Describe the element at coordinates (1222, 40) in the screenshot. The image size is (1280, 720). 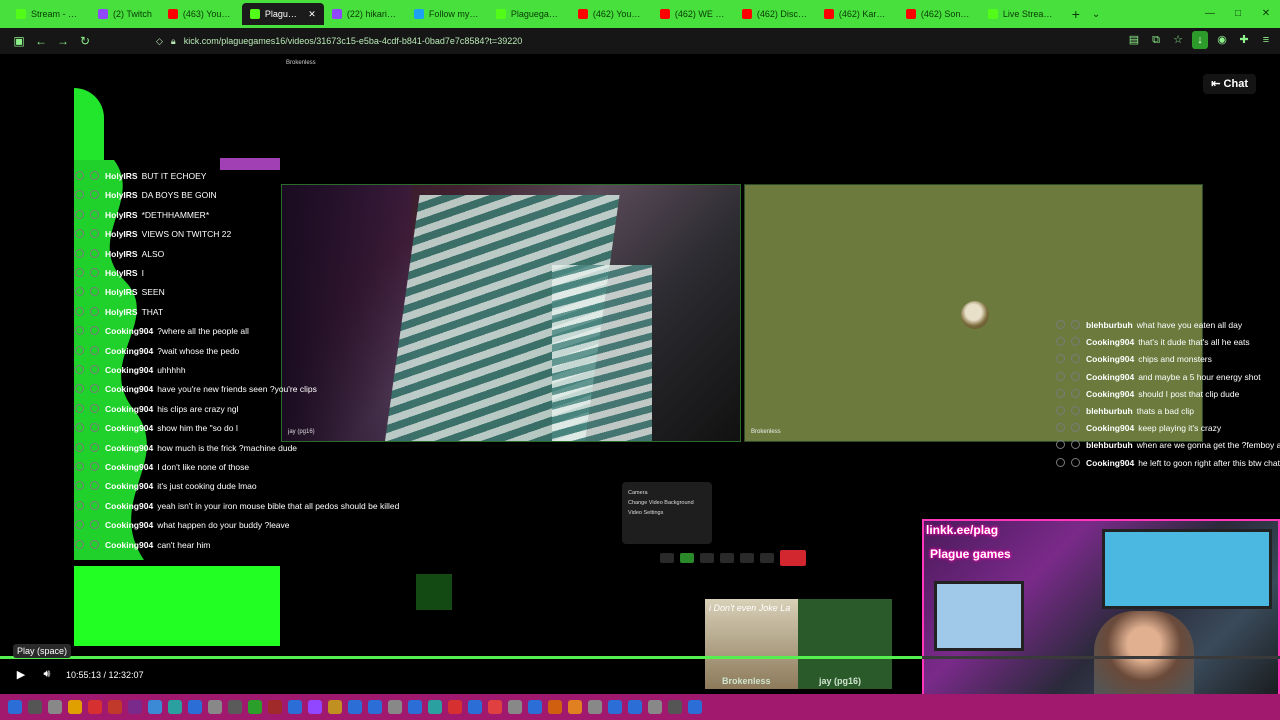
I see `profile-icon: ◉` at that location.